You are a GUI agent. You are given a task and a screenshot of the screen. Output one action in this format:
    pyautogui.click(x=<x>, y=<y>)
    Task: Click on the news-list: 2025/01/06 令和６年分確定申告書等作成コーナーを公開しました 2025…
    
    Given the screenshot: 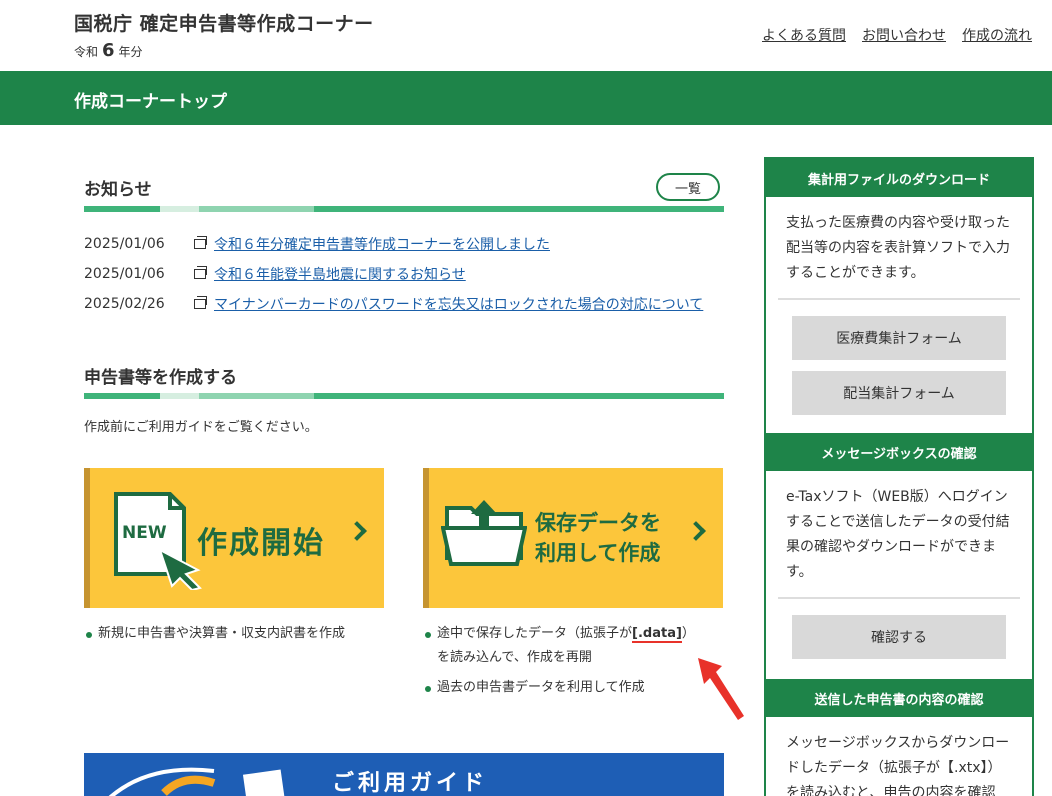 What is the action you would take?
    pyautogui.click(x=393, y=274)
    